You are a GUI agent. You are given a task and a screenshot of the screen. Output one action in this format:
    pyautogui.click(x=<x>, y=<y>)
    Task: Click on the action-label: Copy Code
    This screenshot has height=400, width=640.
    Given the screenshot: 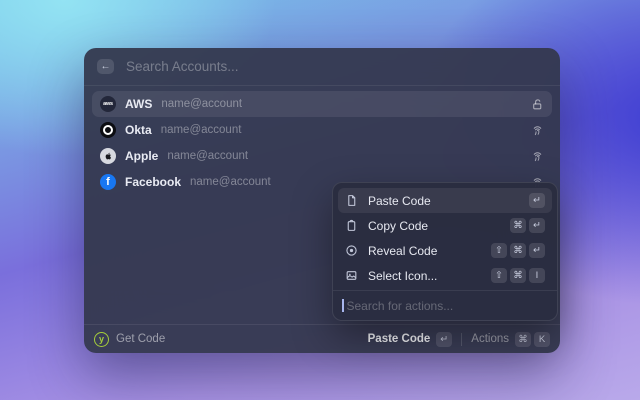 What is the action you would take?
    pyautogui.click(x=398, y=225)
    